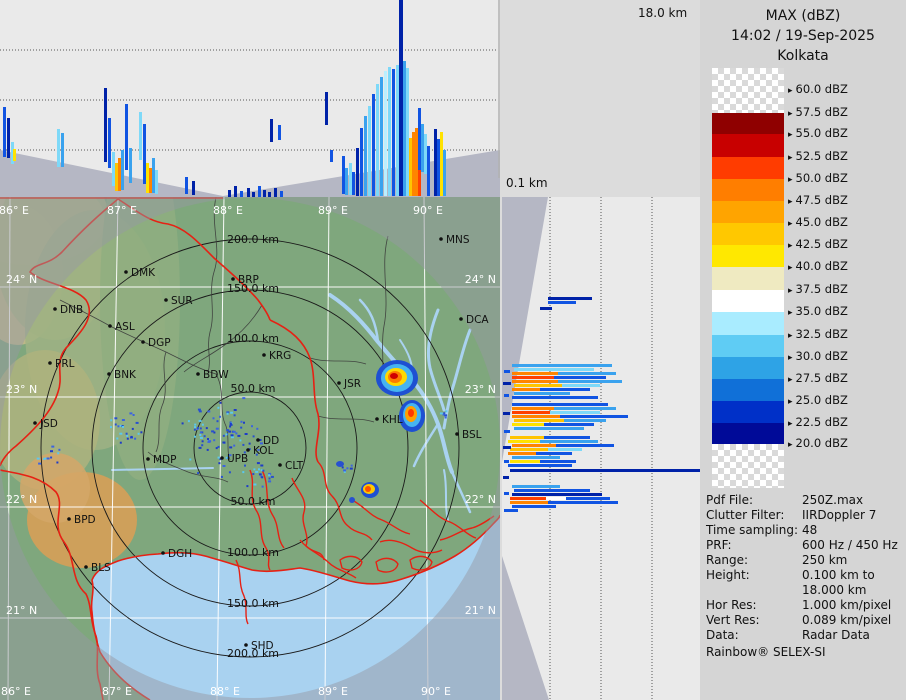  Describe the element at coordinates (818, 245) in the screenshot. I see `scale-label: ▸ 42.5 dBZ` at that location.